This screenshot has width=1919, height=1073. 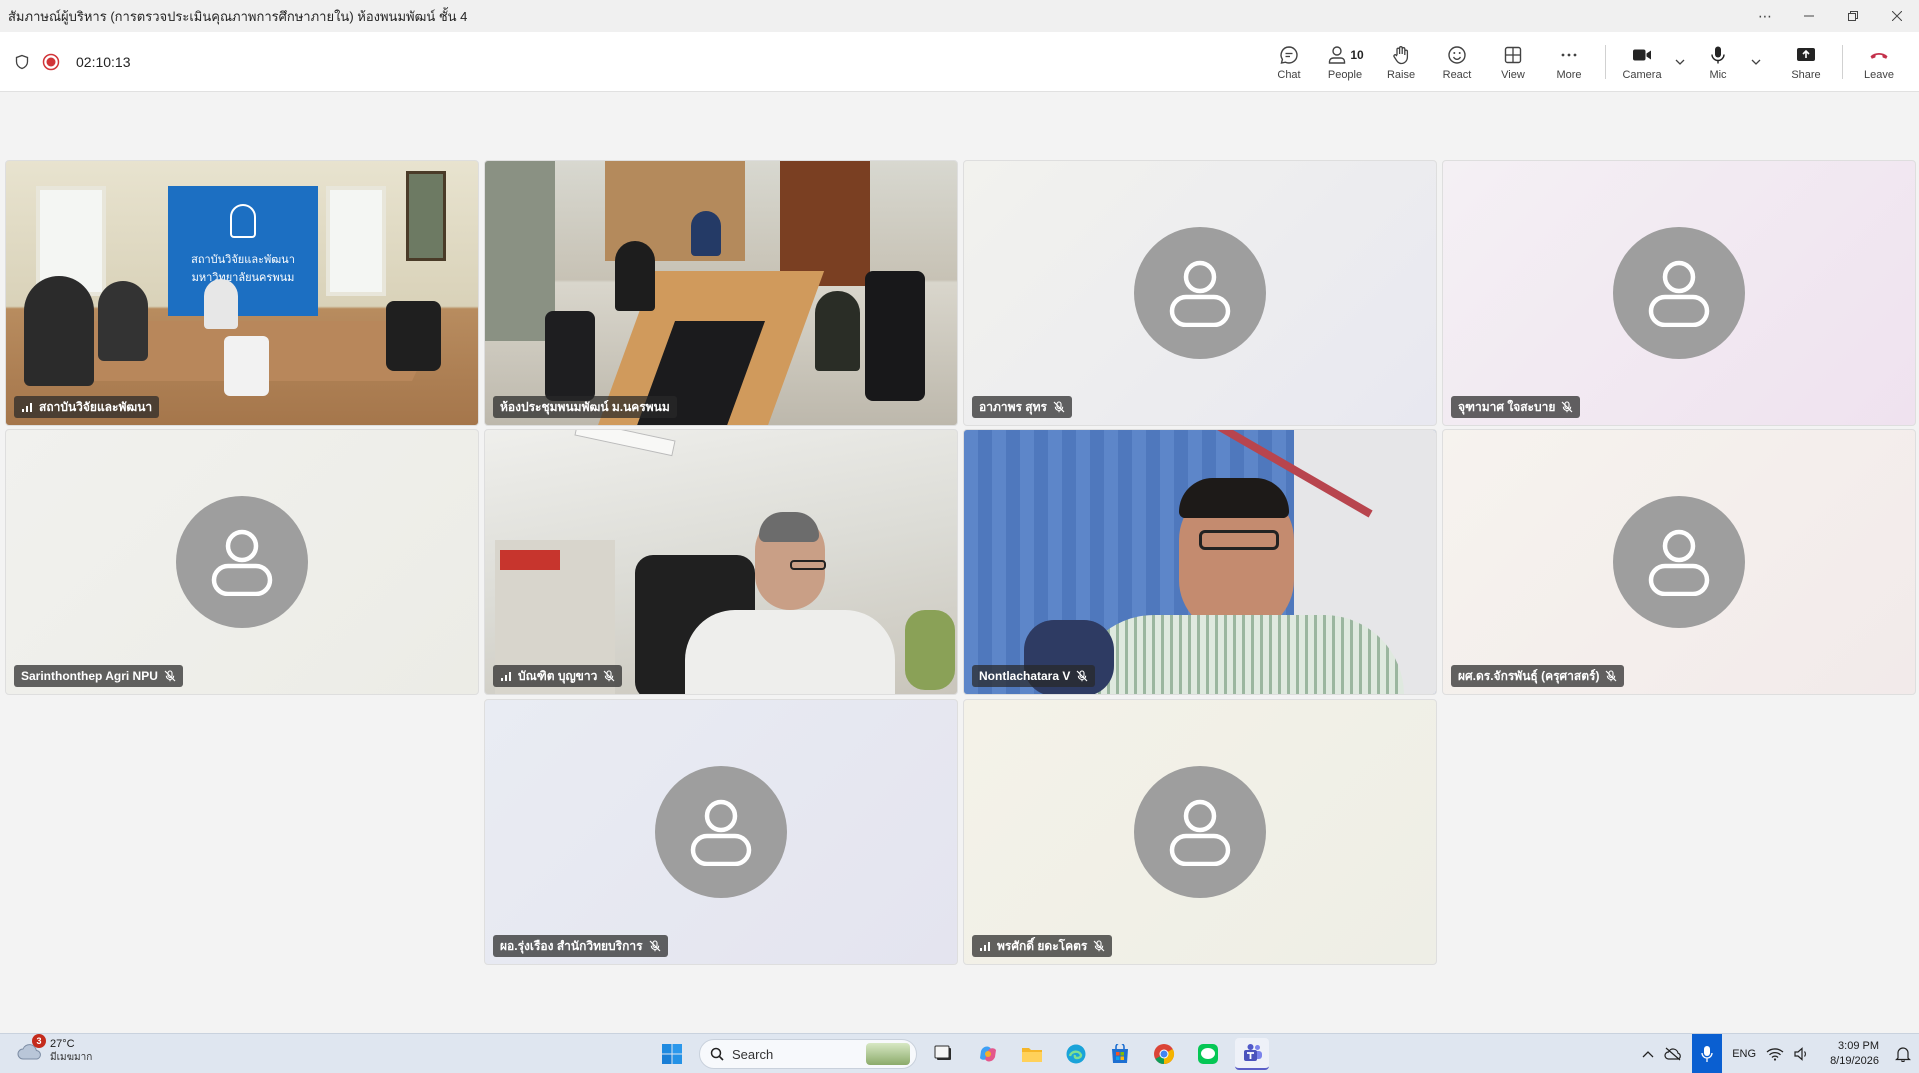 I want to click on mic-button: Mic, so click(x=1718, y=62).